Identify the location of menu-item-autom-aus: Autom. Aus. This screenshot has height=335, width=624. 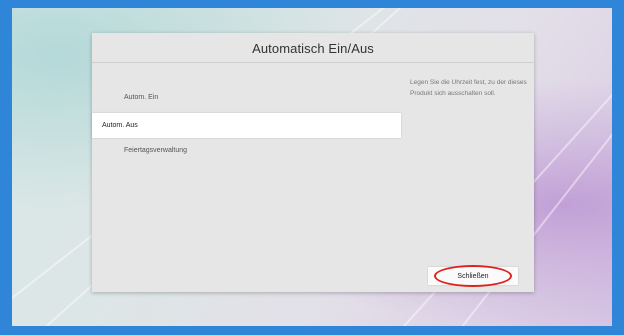
(246, 125).